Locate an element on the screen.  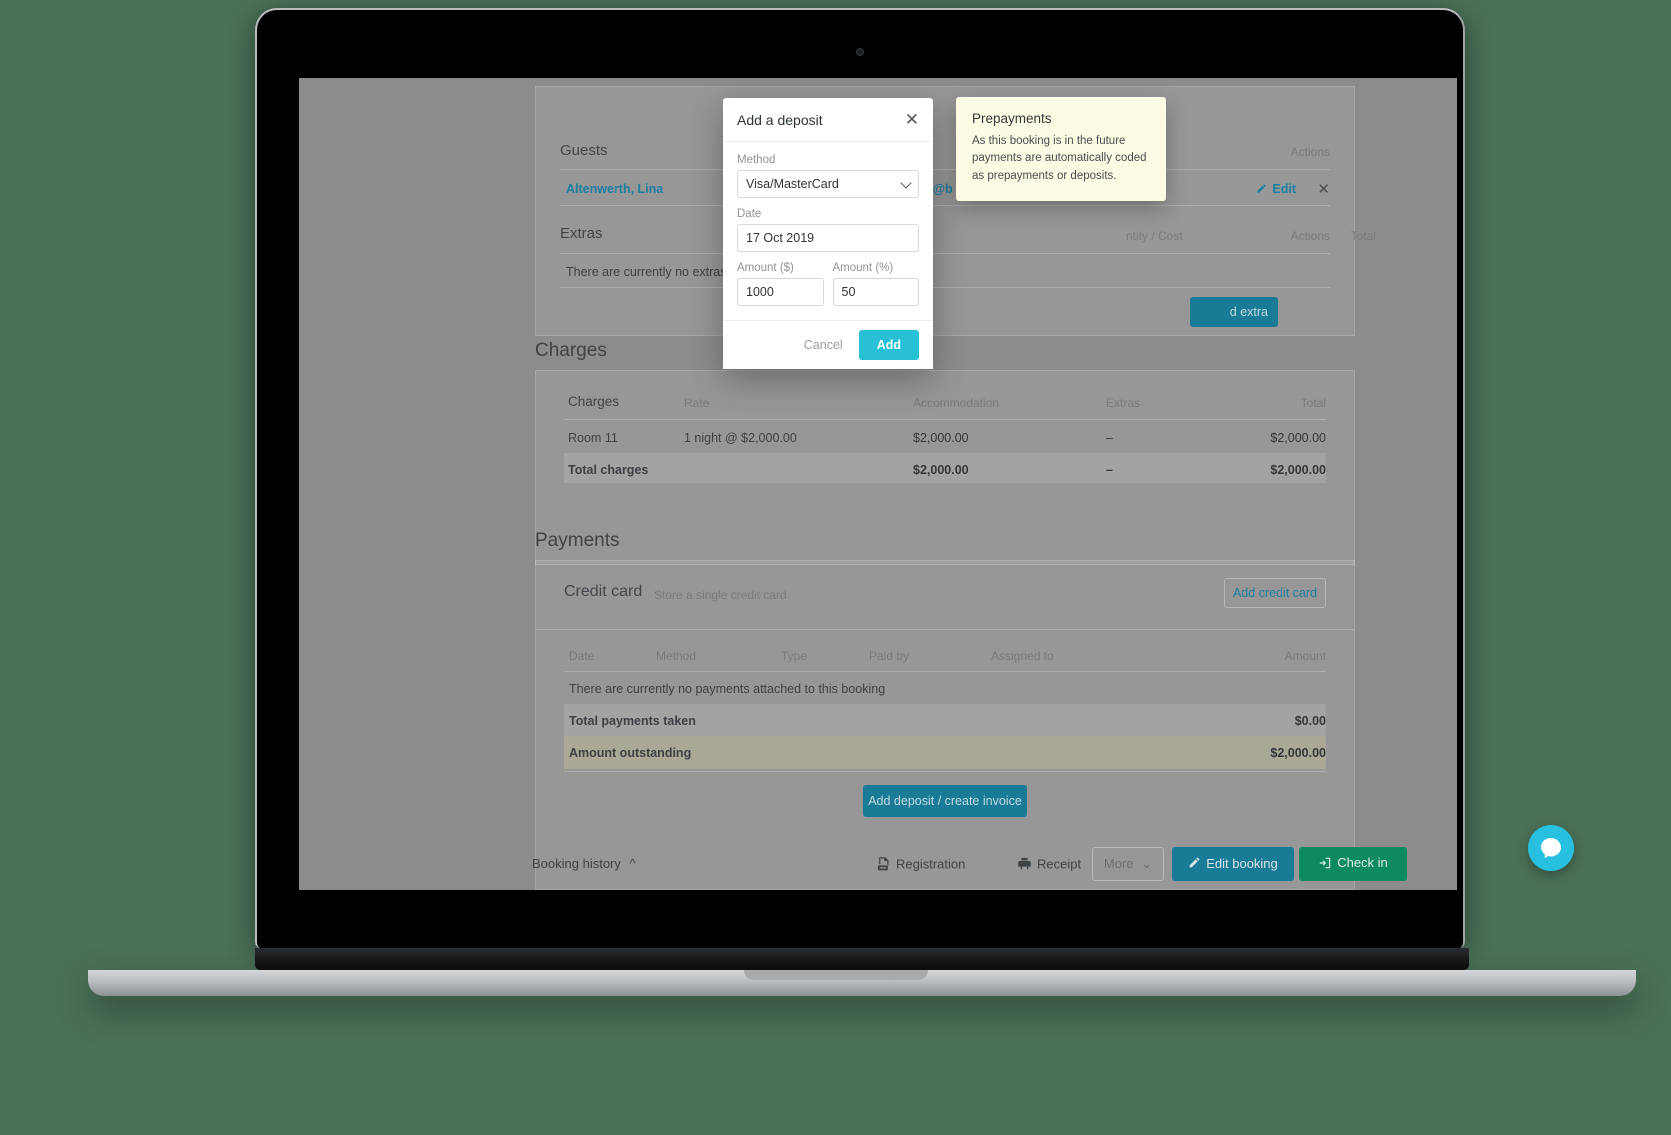
guest-name-link: Altenwerth, Lina is located at coordinates (614, 189).